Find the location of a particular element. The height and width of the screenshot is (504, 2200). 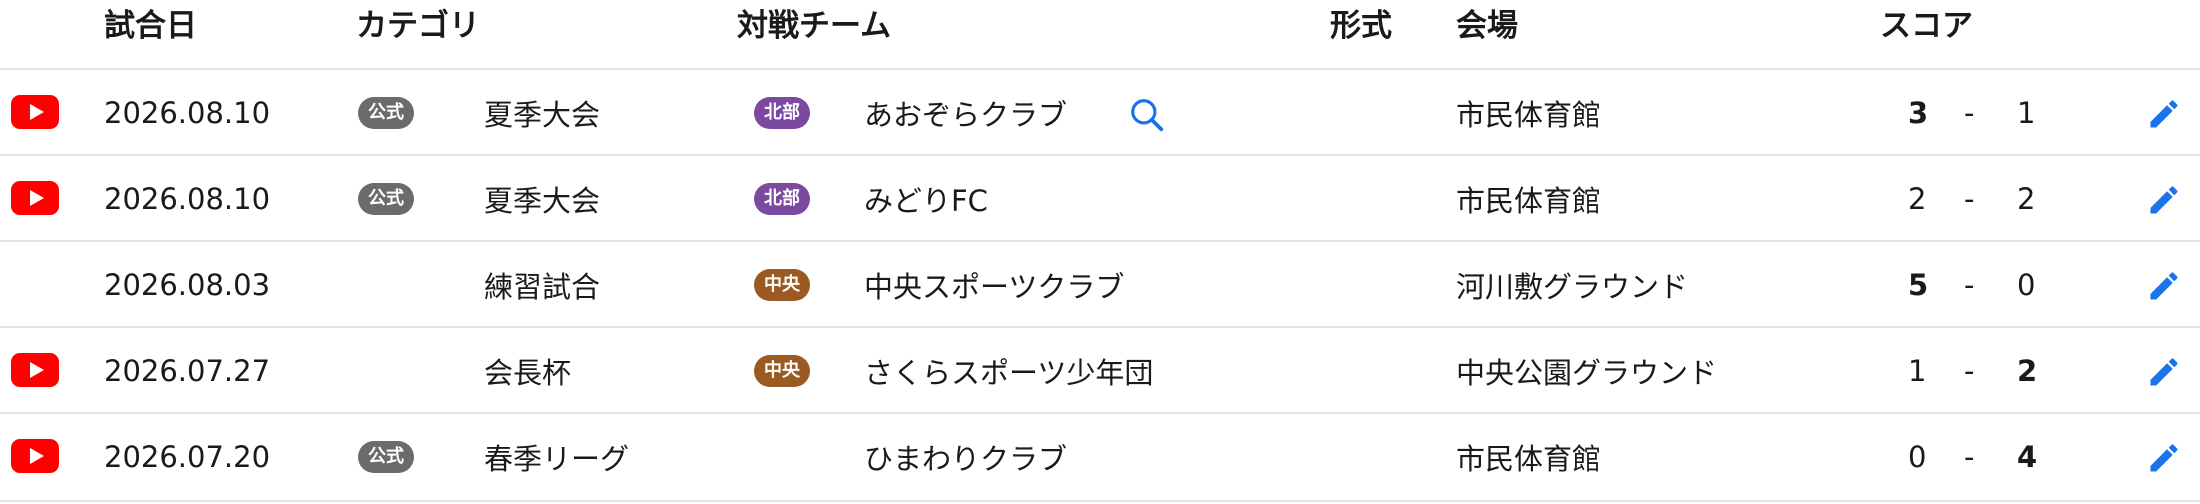

venue-name: 中央公園グラウンド is located at coordinates (1587, 373).